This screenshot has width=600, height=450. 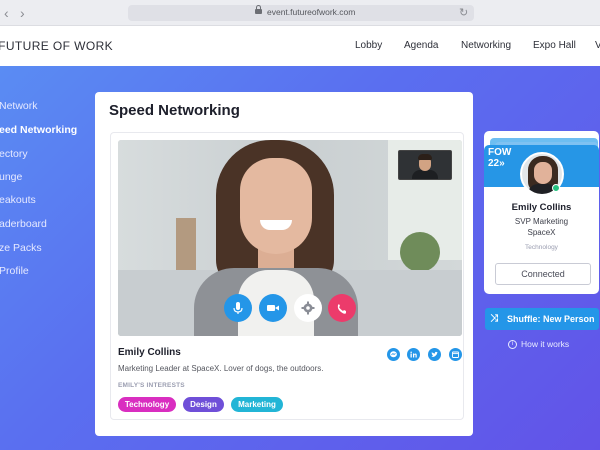 What do you see at coordinates (421, 45) in the screenshot?
I see `nav-agenda: Agenda` at bounding box center [421, 45].